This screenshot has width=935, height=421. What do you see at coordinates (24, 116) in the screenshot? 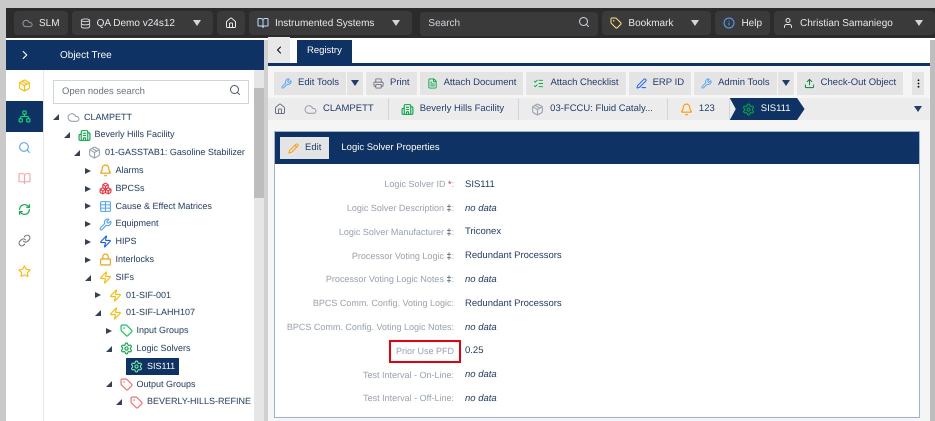
I see `sidebar-tab` at bounding box center [24, 116].